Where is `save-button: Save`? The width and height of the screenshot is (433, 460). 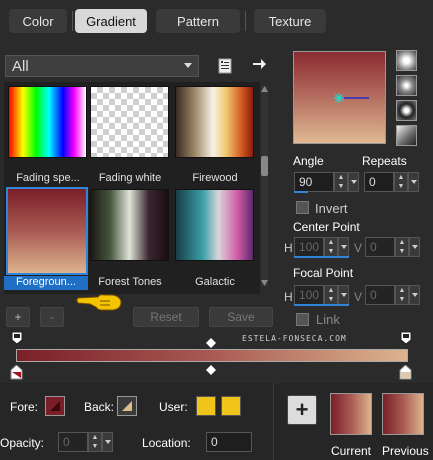 save-button: Save is located at coordinates (241, 317).